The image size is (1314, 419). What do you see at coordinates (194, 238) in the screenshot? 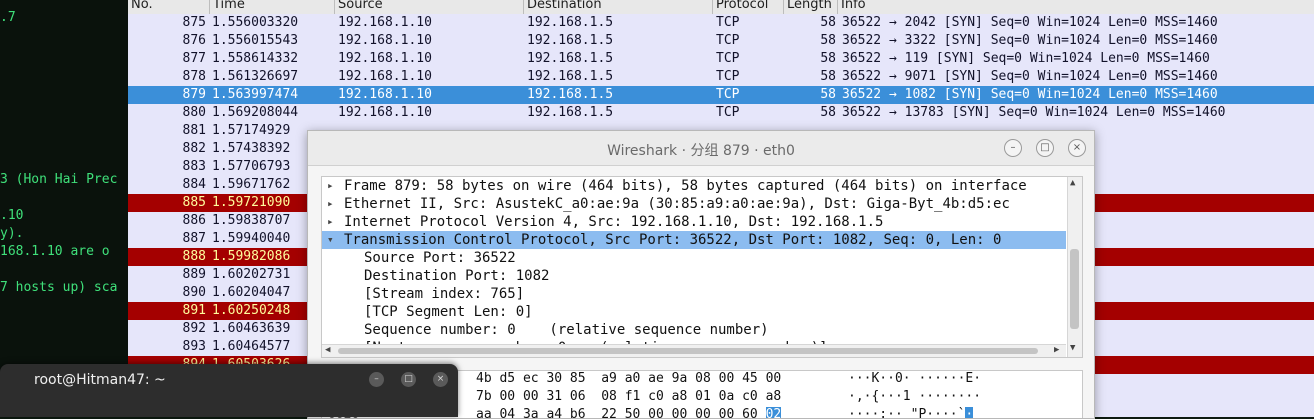
I see `packet-number: 887` at bounding box center [194, 238].